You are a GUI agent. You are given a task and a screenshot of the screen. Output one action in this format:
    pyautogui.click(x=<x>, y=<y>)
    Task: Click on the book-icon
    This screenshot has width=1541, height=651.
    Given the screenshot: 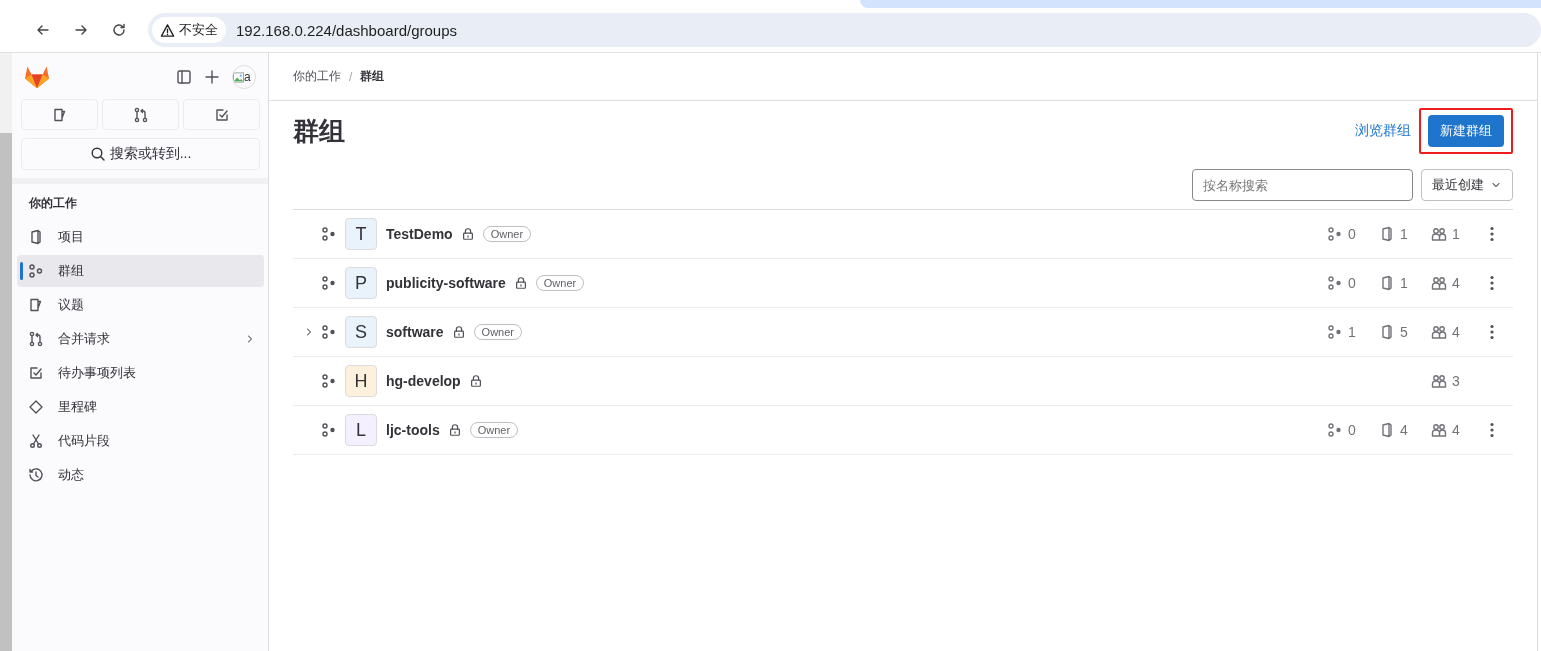 What is the action you would take?
    pyautogui.click(x=36, y=237)
    